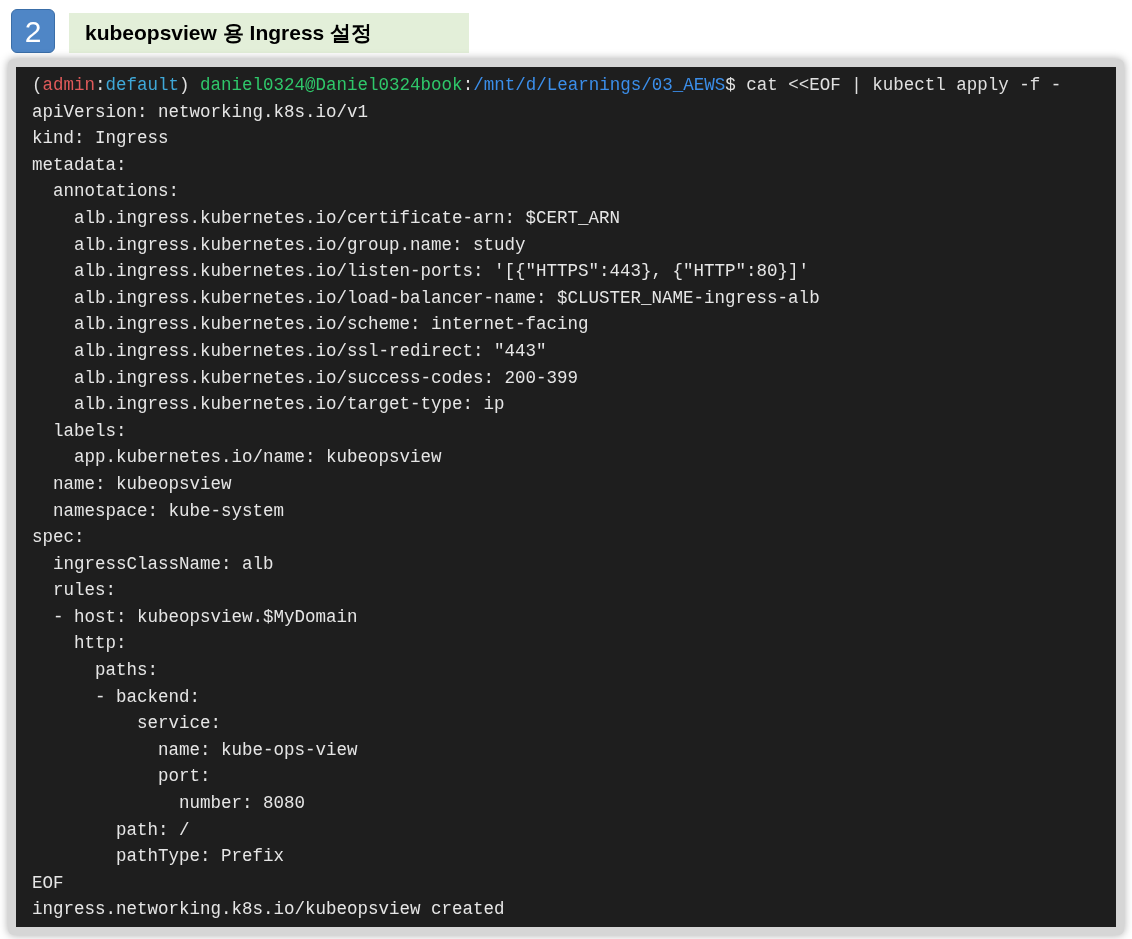  What do you see at coordinates (48, 883) in the screenshot?
I see `terminal-line: EOF` at bounding box center [48, 883].